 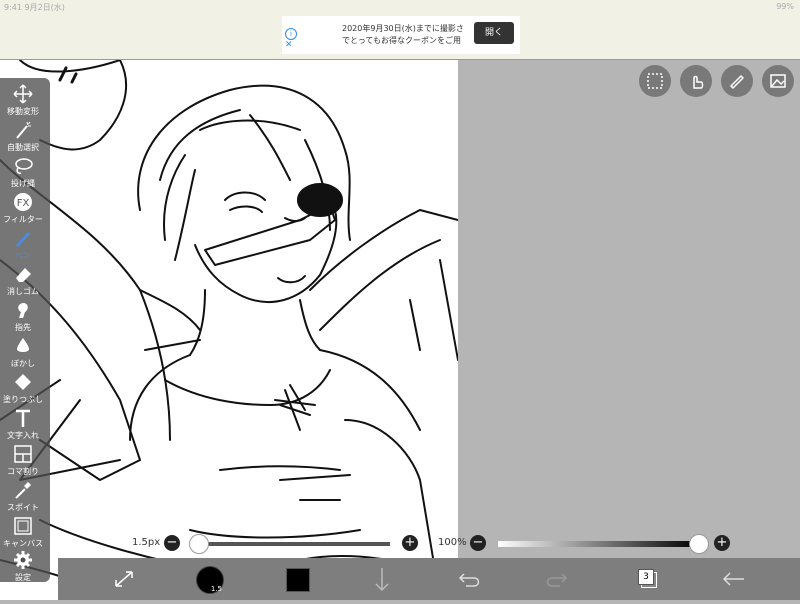 I want to click on tool-label: ぼかし, so click(x=23, y=363).